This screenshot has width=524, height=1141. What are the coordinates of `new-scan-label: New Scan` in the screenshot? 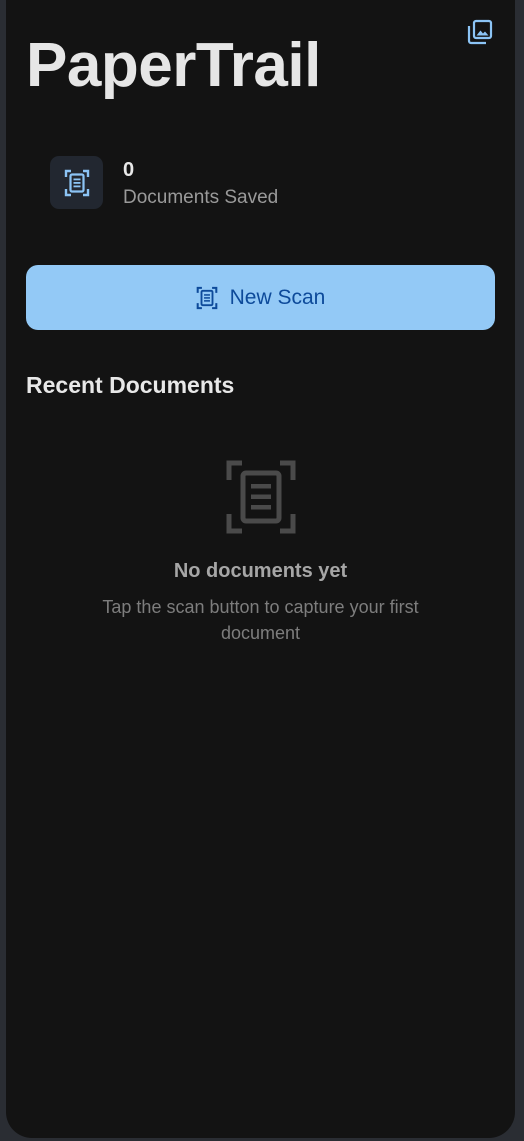 It's located at (277, 297).